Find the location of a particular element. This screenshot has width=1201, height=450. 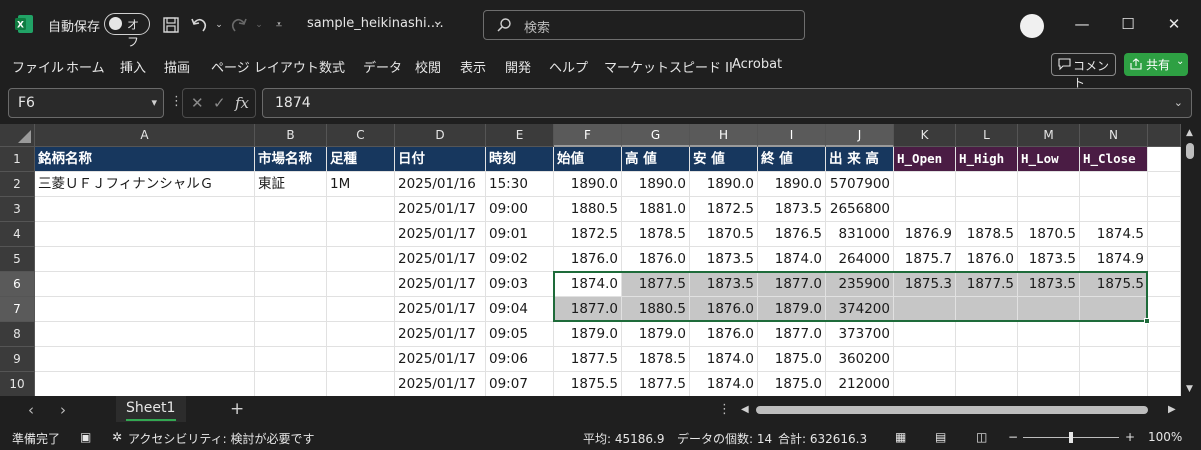

table-cell: 09:05 is located at coordinates (520, 334).